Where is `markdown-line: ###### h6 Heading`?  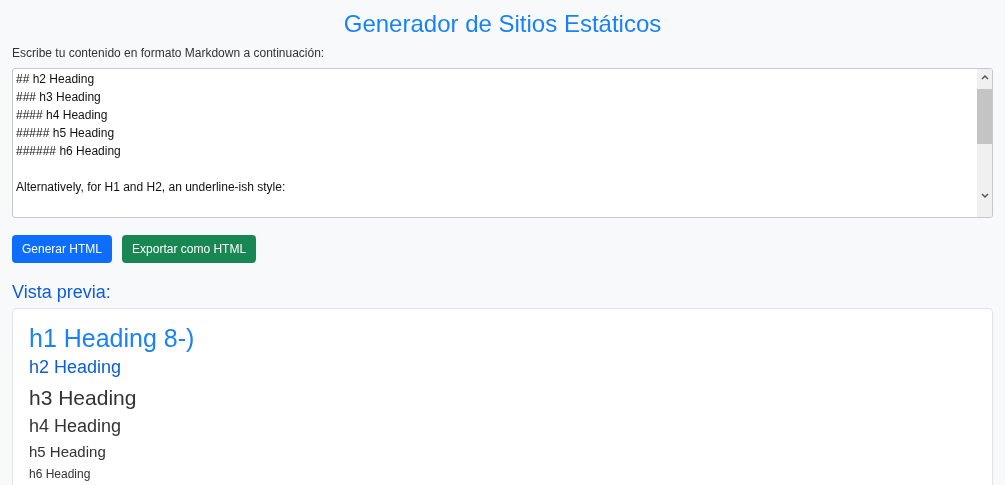 markdown-line: ###### h6 Heading is located at coordinates (68, 151).